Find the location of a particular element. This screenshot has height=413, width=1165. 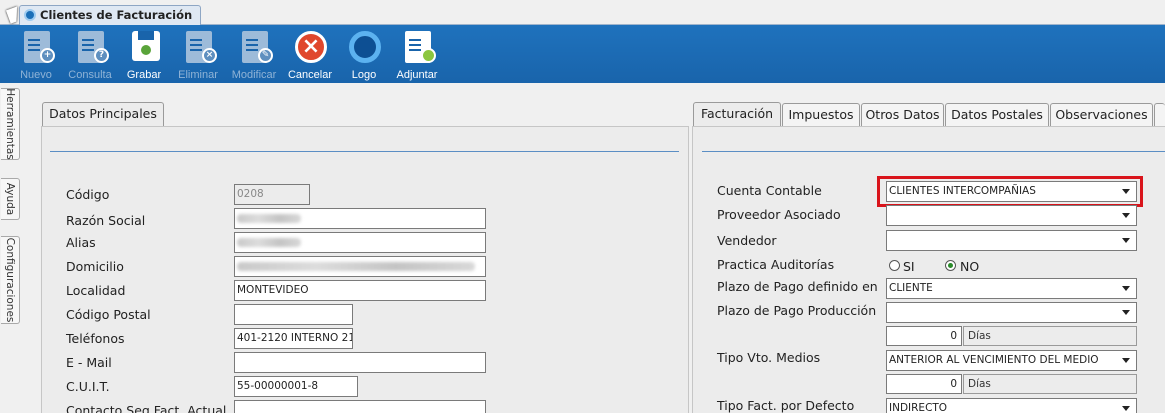

tab-otros-datos: Otros Datos is located at coordinates (902, 115).